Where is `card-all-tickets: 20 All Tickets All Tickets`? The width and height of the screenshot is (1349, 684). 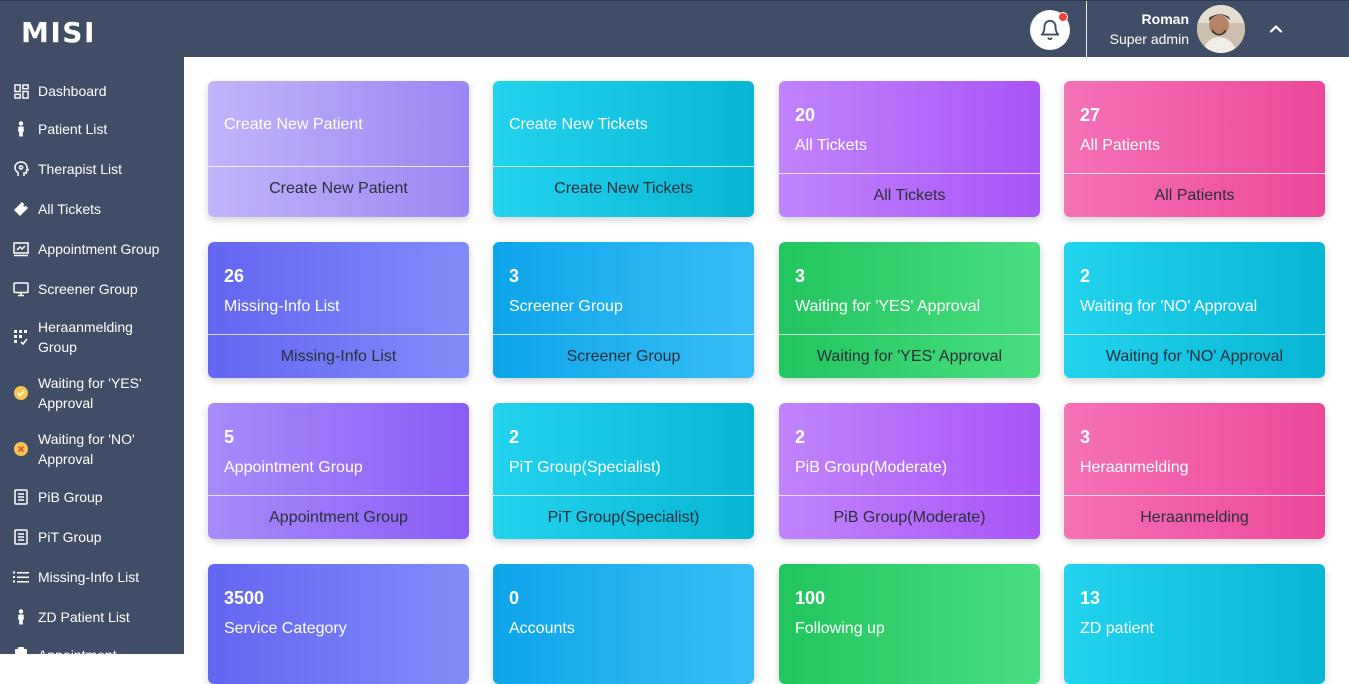
card-all-tickets: 20 All Tickets All Tickets is located at coordinates (909, 149).